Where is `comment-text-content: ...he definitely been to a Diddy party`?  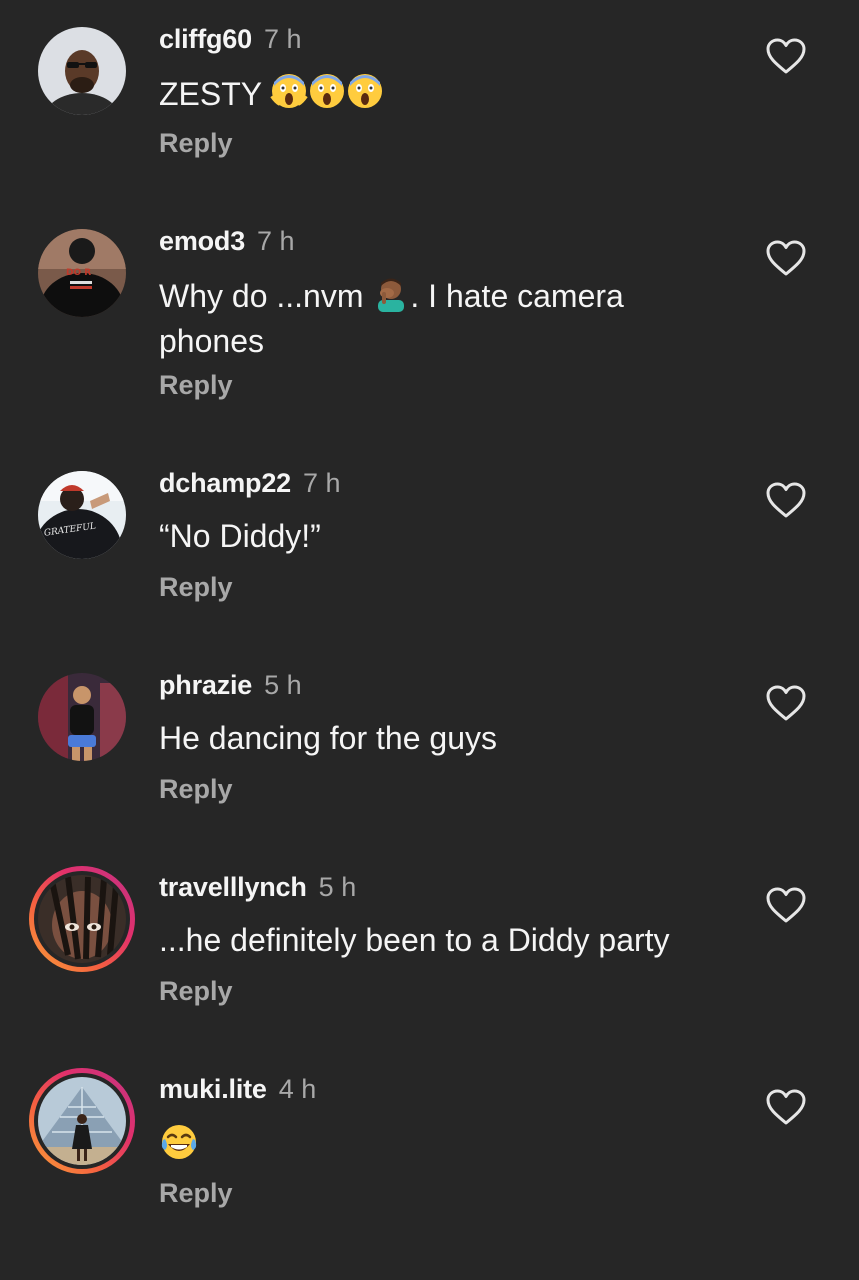 comment-text-content: ...he definitely been to a Diddy party is located at coordinates (414, 940).